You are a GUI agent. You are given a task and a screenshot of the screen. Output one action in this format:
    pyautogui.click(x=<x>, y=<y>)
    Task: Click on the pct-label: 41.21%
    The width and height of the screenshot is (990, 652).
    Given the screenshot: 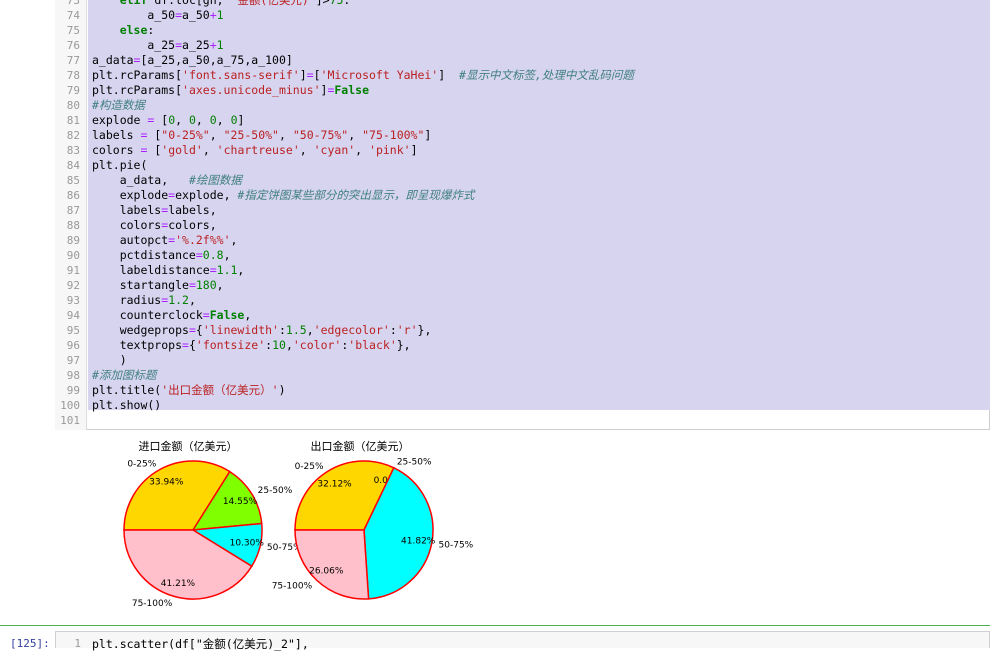 What is the action you would take?
    pyautogui.click(x=178, y=584)
    